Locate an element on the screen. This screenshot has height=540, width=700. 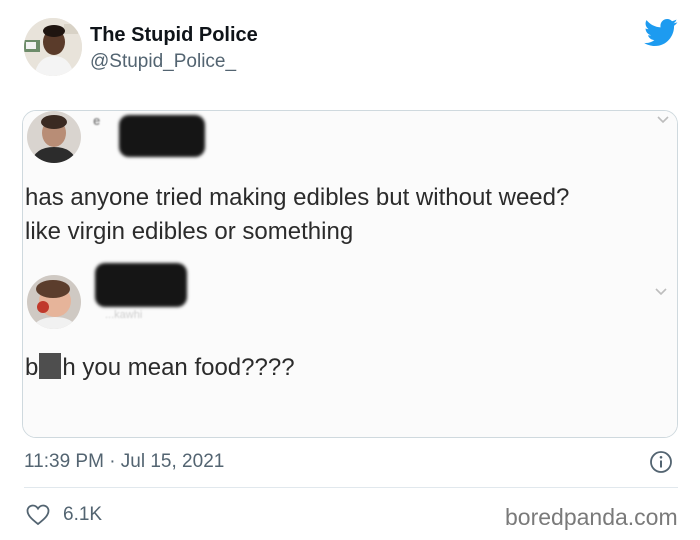
second-post-avatar is located at coordinates (54, 302).